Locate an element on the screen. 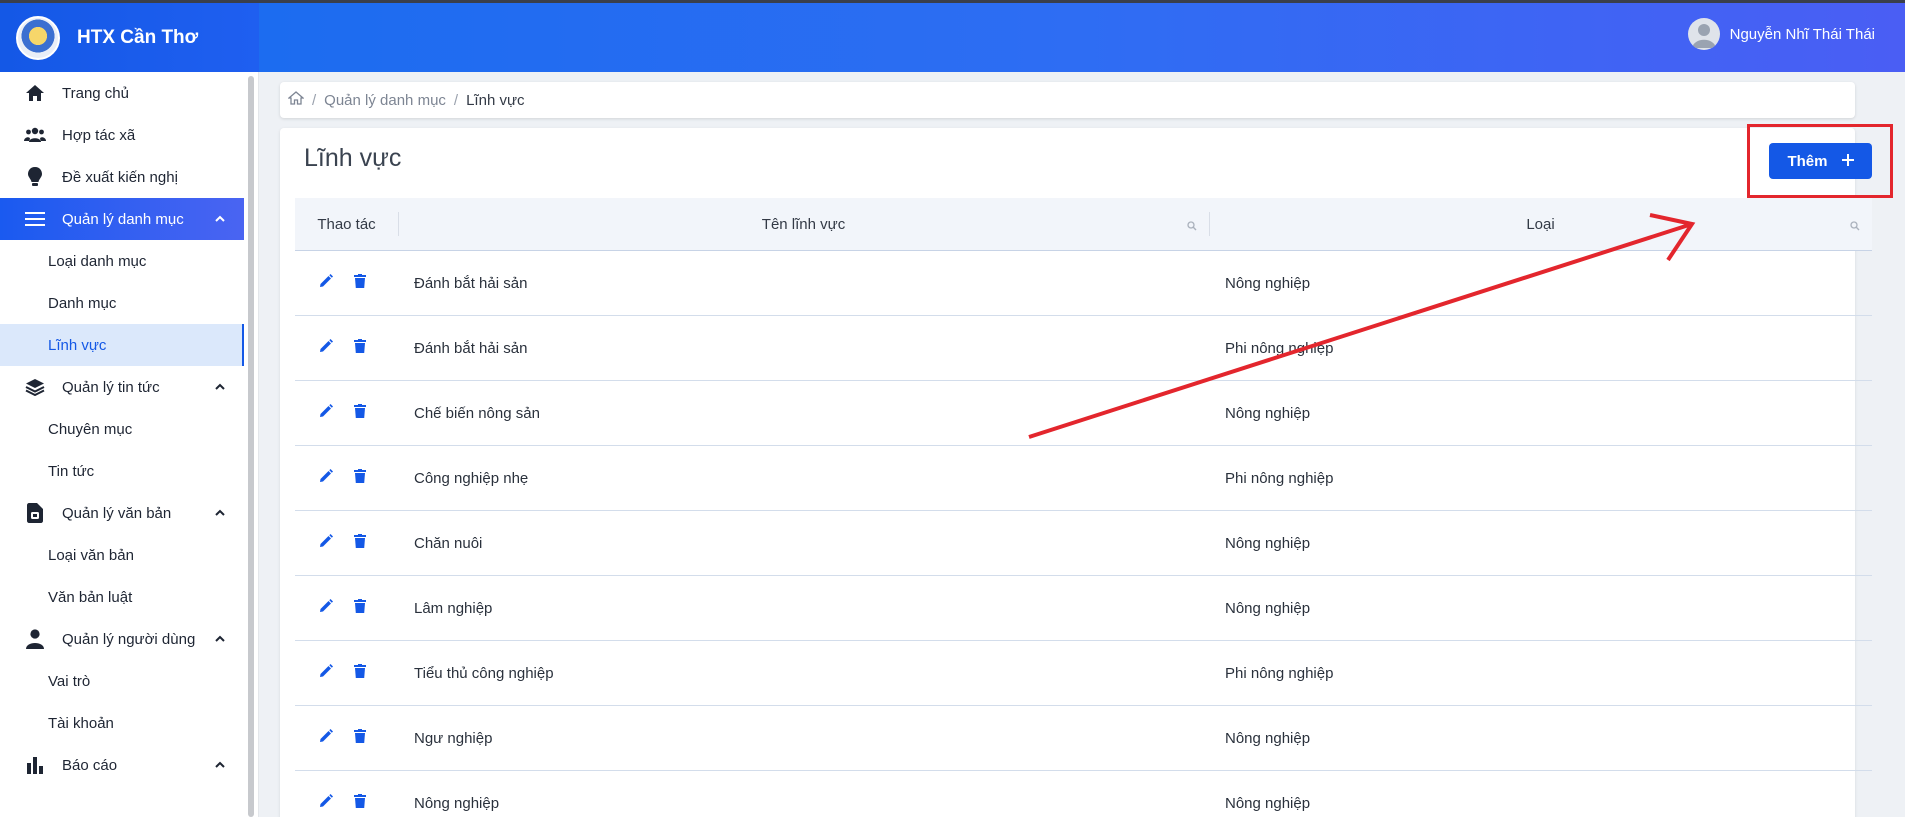 This screenshot has width=1905, height=817. sidebar-item-reports: Báo cáo is located at coordinates (122, 765).